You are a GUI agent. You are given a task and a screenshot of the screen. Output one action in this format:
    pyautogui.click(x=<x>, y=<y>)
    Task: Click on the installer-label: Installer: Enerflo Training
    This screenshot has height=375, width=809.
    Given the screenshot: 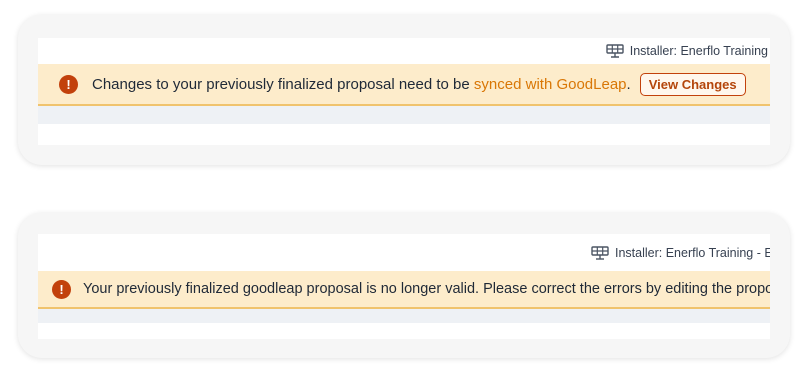 What is the action you would take?
    pyautogui.click(x=698, y=51)
    